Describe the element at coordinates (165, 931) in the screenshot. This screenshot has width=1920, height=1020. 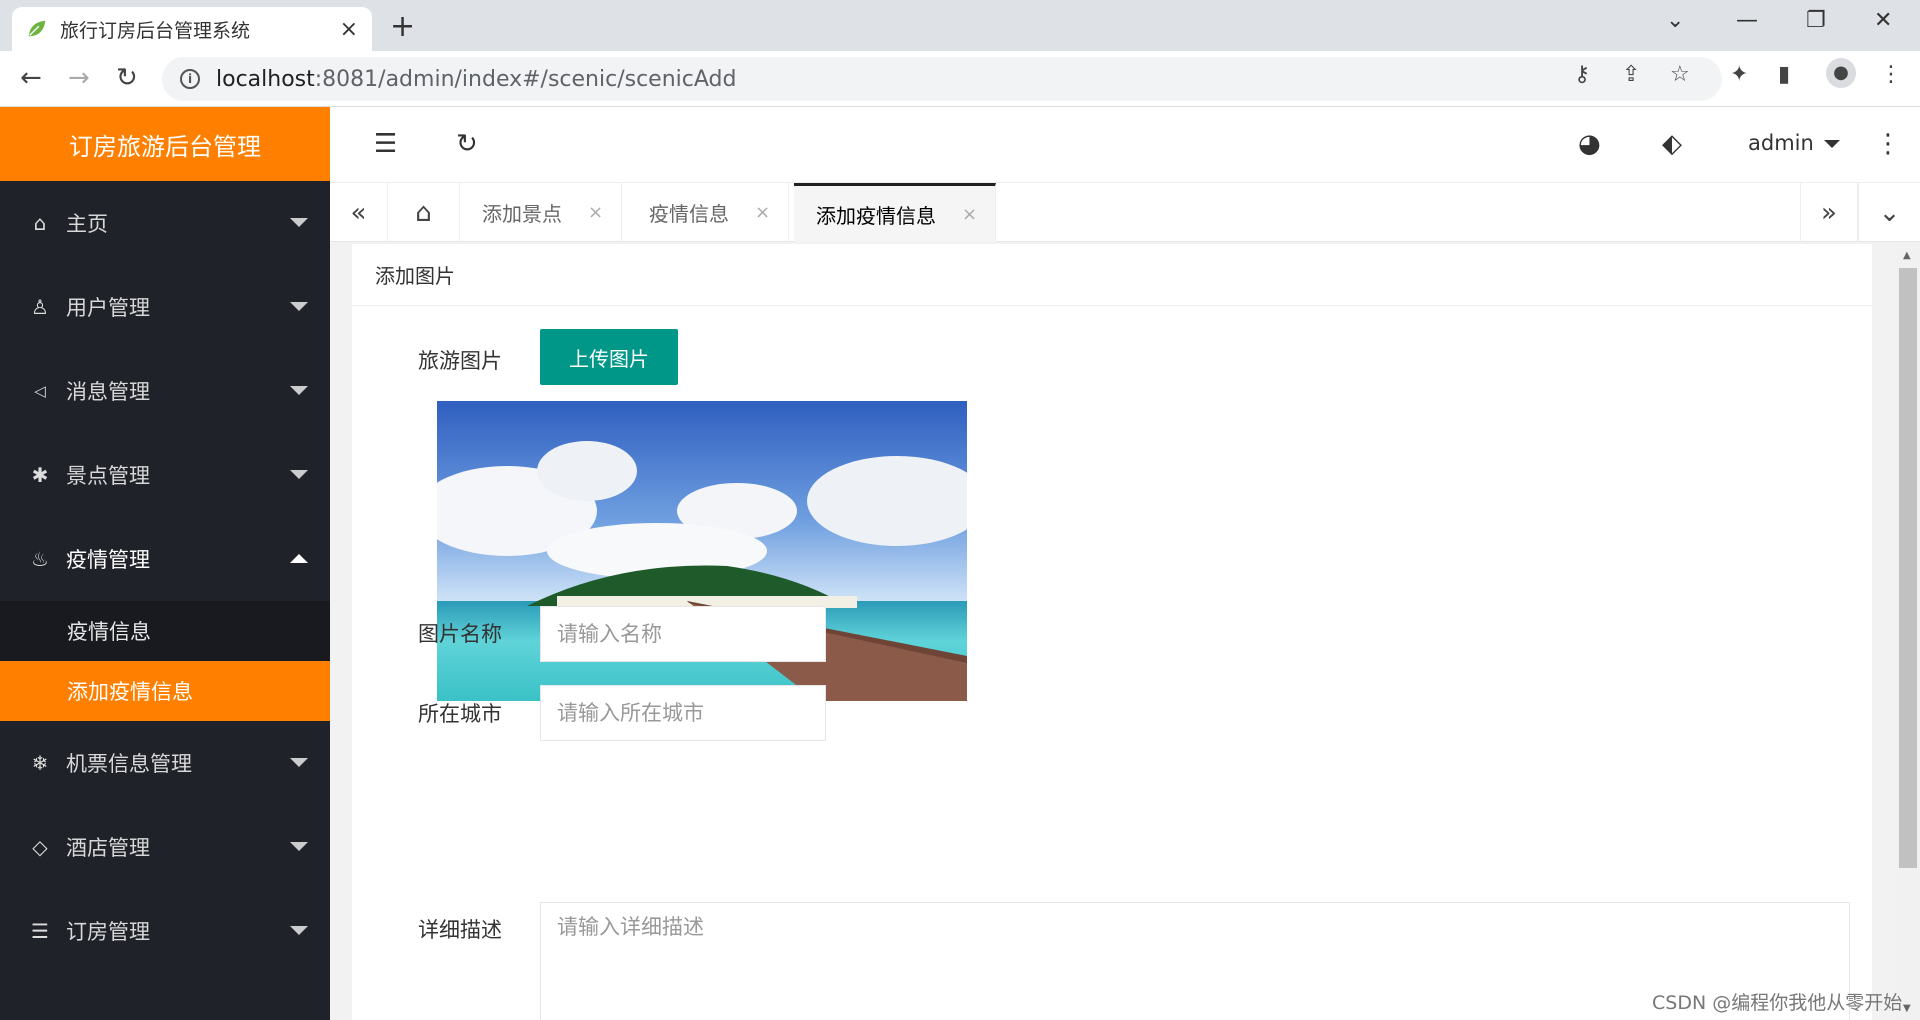
I see `sidebar-item-bookings: ☰ 订房管理` at that location.